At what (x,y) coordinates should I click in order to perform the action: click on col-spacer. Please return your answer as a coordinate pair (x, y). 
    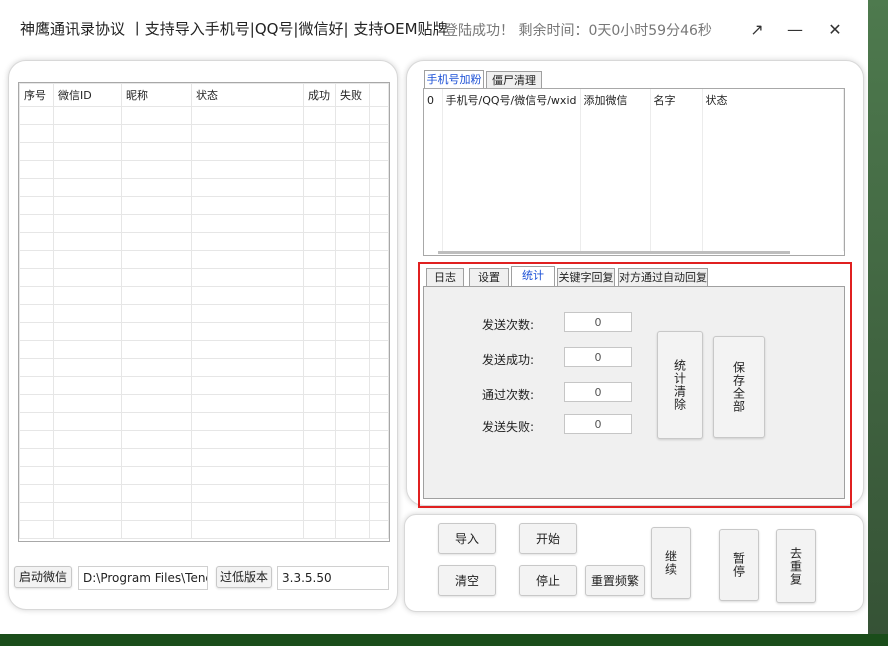
    Looking at the image, I should click on (379, 95).